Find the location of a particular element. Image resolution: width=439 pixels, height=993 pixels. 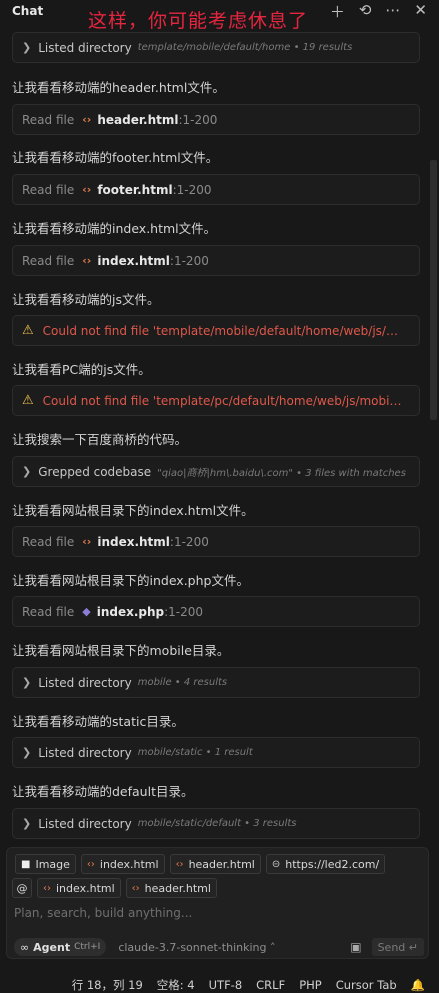

context-chip-image: ■ Image is located at coordinates (45, 864).